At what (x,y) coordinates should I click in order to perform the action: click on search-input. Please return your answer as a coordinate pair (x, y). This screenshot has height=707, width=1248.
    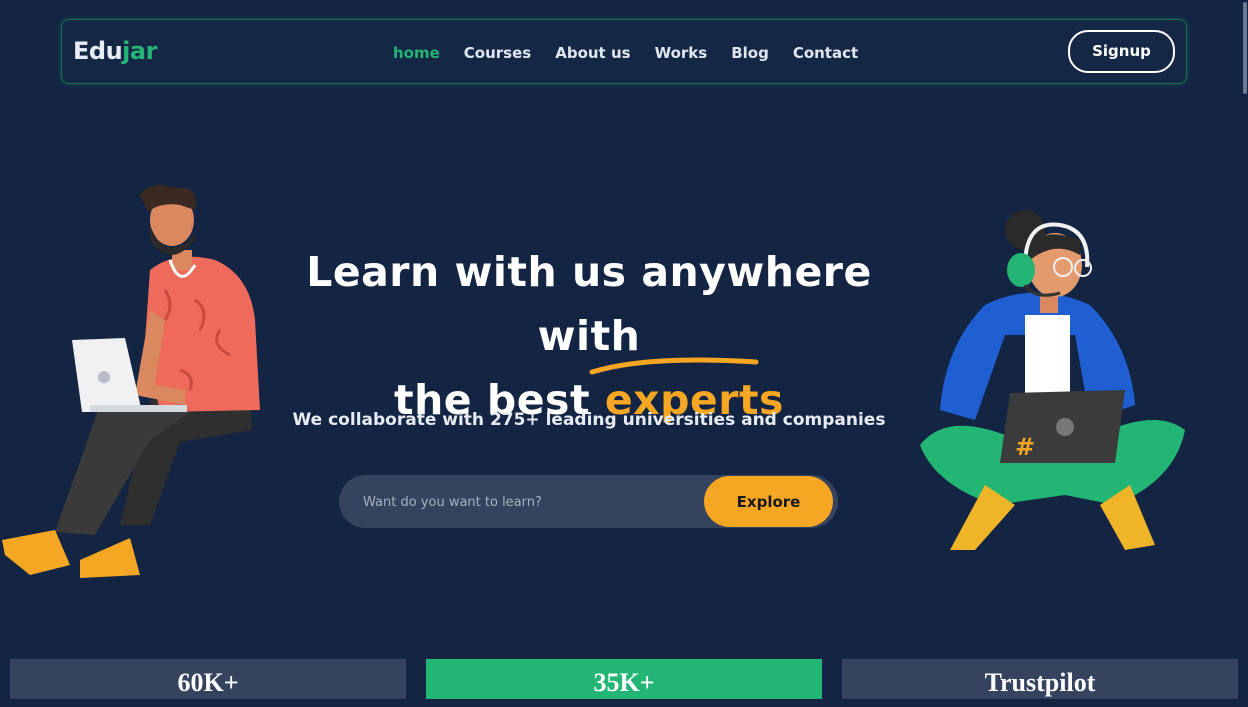
    Looking at the image, I should click on (528, 502).